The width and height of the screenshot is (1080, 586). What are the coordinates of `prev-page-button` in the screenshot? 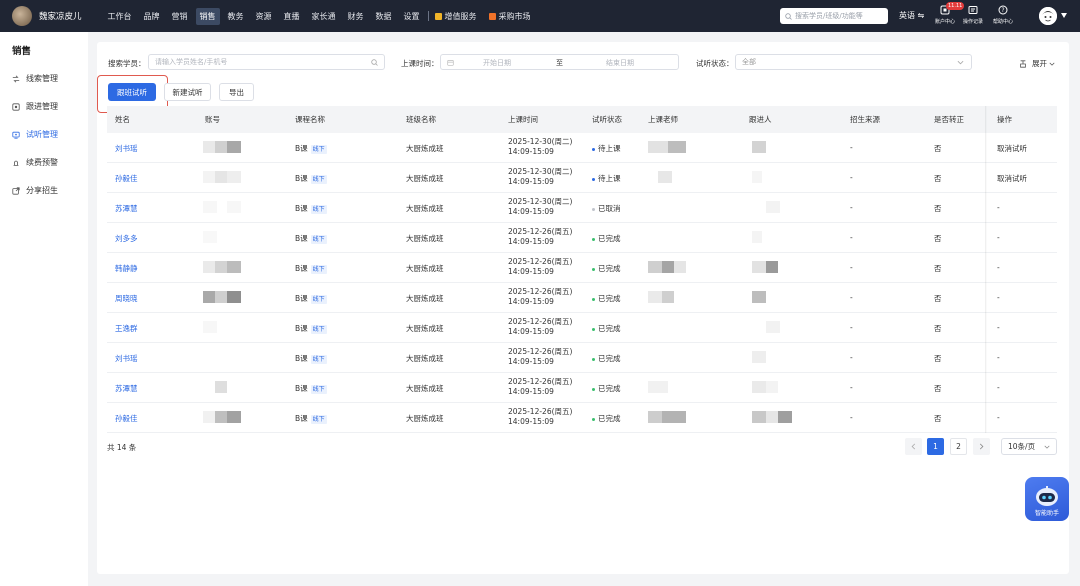 It's located at (913, 446).